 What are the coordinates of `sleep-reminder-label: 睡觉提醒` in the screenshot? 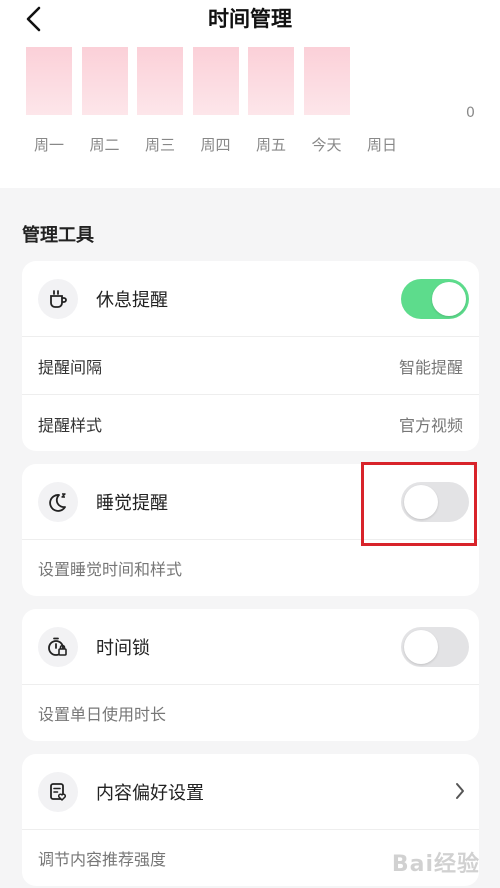 It's located at (132, 503).